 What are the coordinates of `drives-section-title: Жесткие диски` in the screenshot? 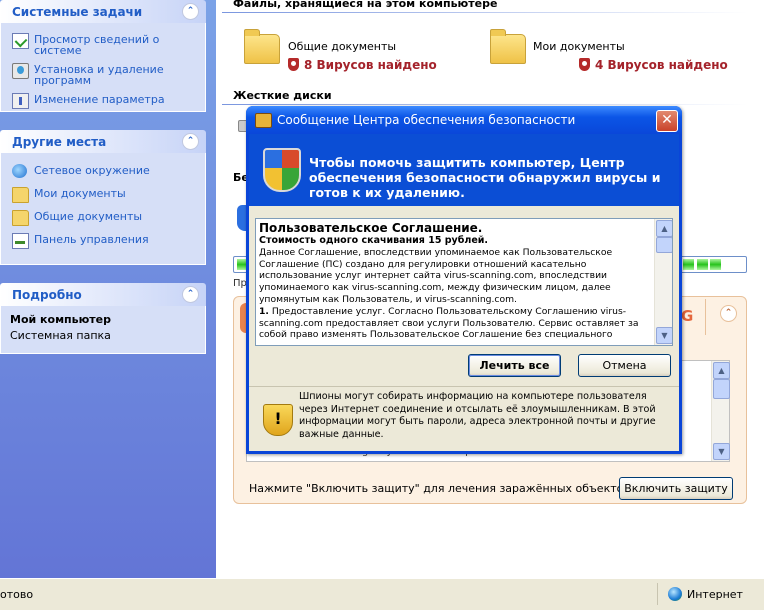 It's located at (282, 95).